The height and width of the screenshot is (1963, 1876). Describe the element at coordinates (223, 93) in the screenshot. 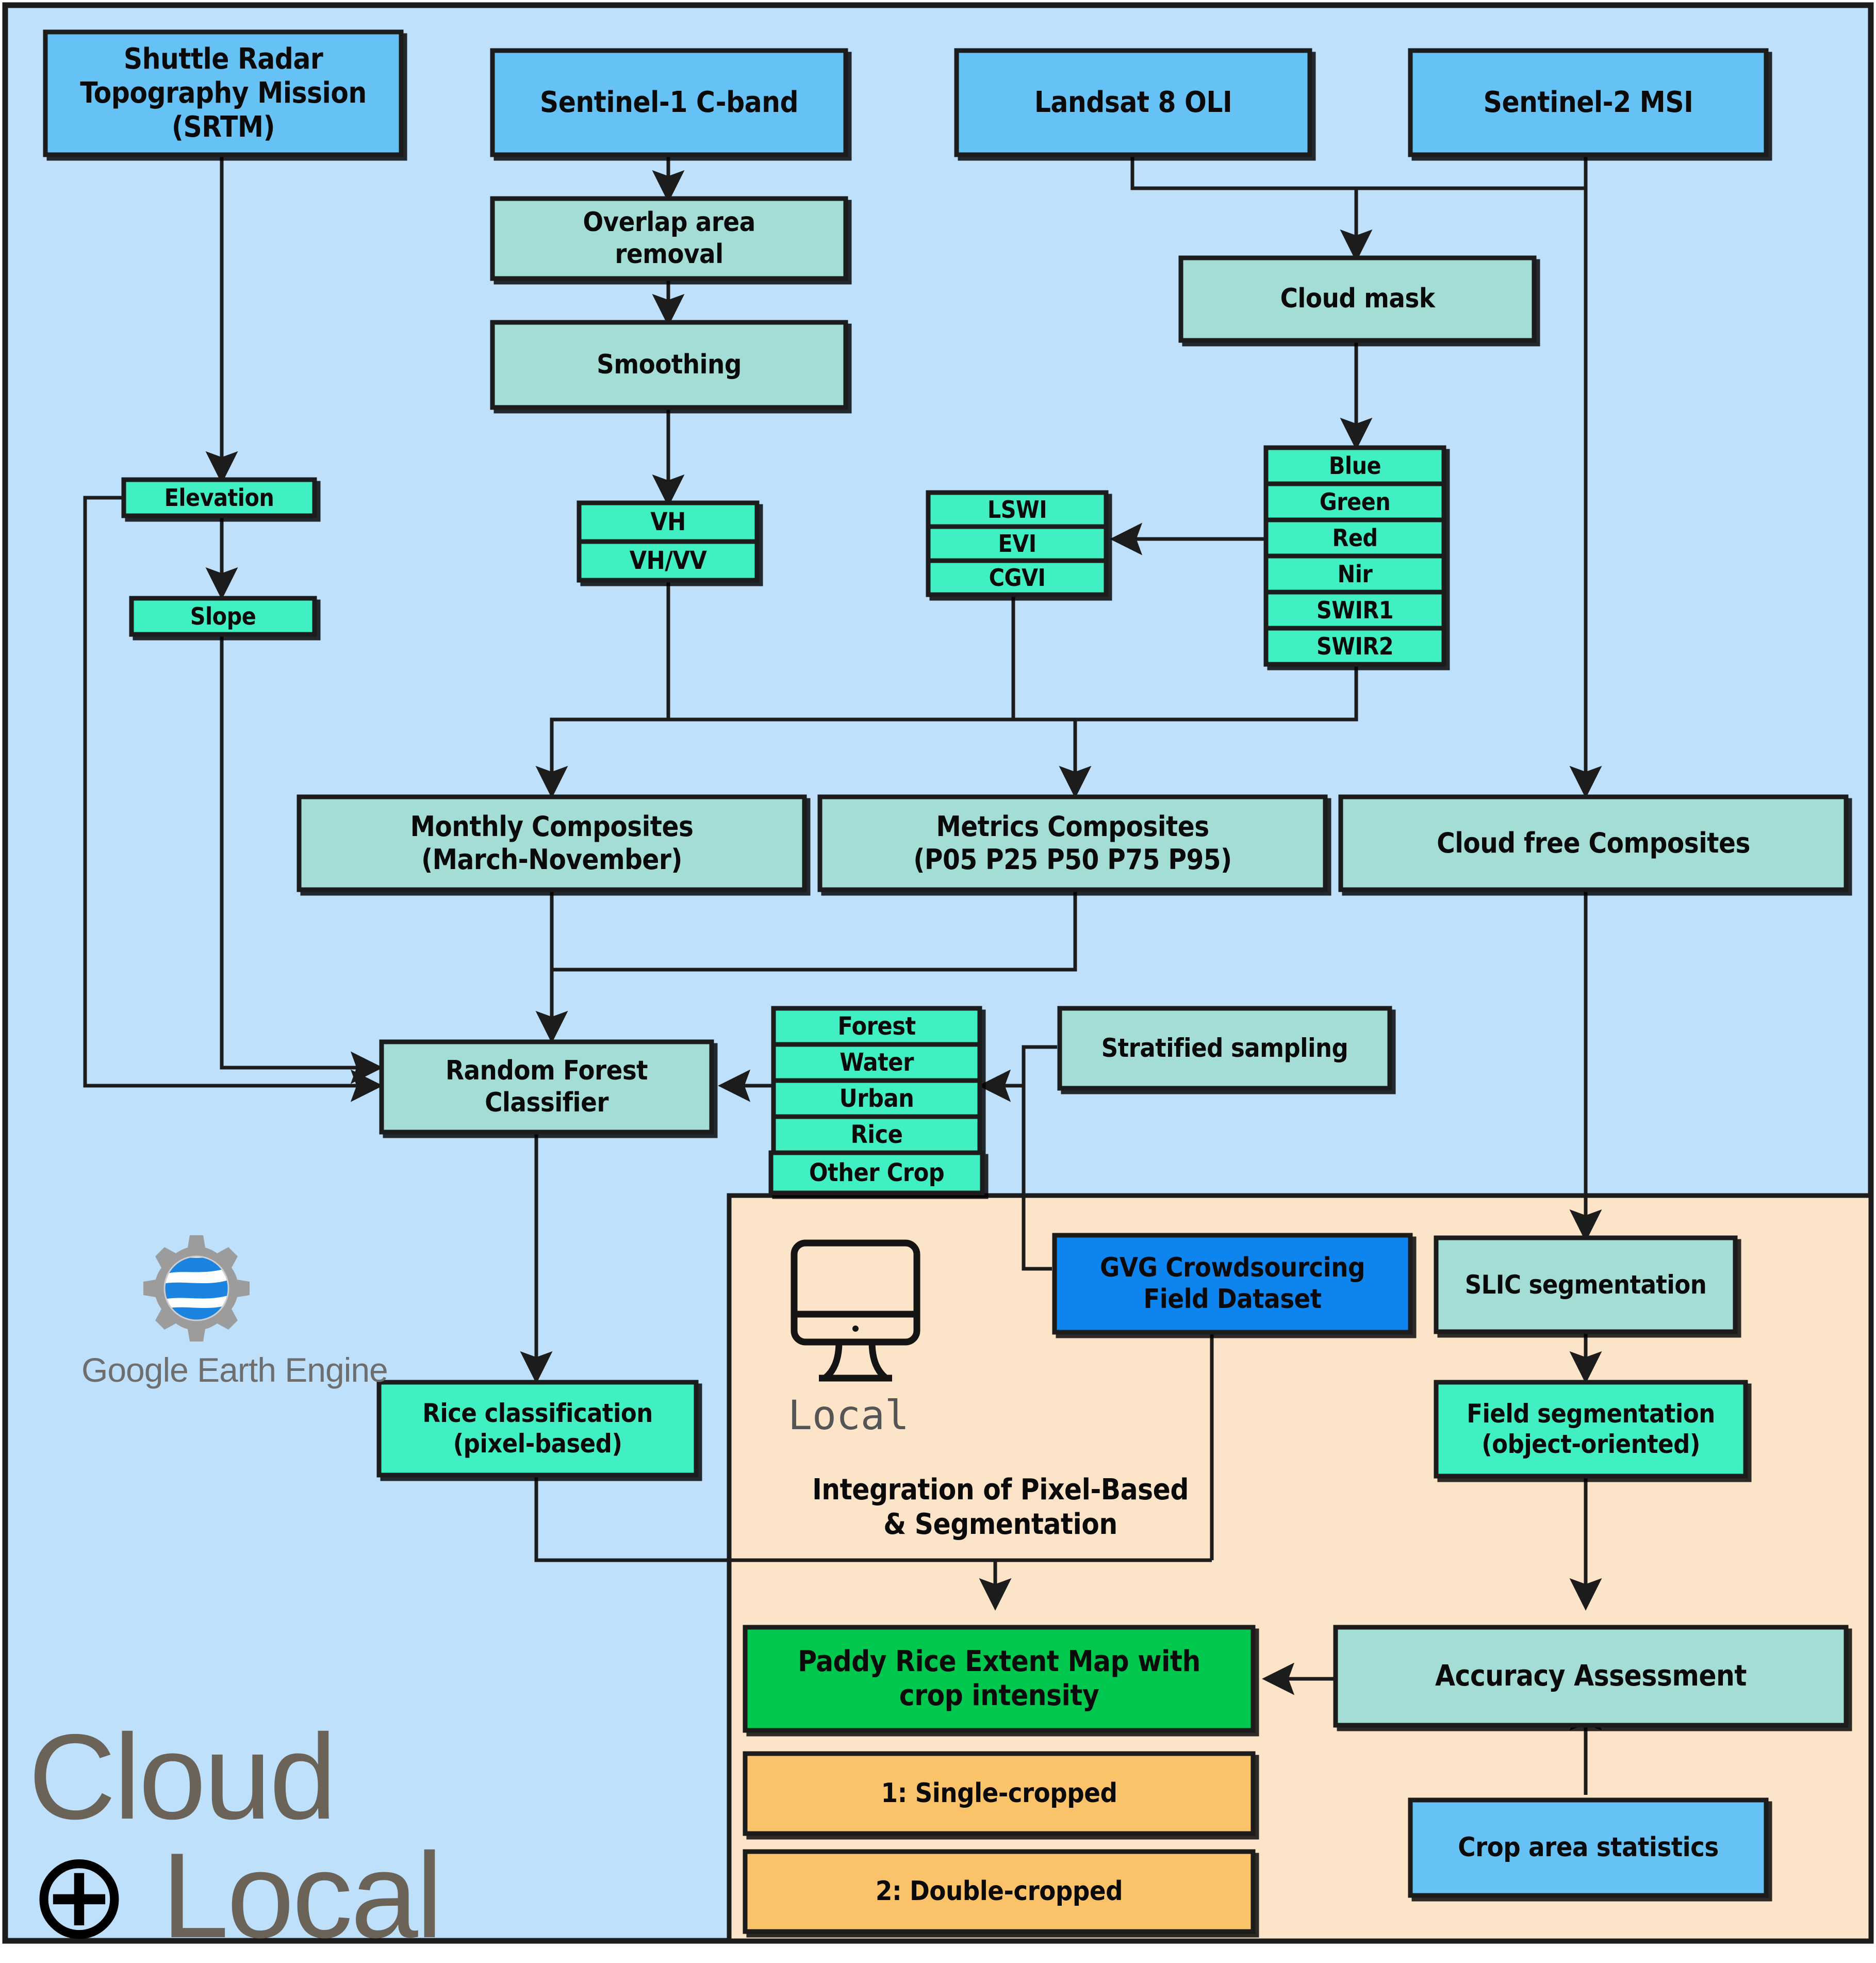

I see `box-srtm` at that location.